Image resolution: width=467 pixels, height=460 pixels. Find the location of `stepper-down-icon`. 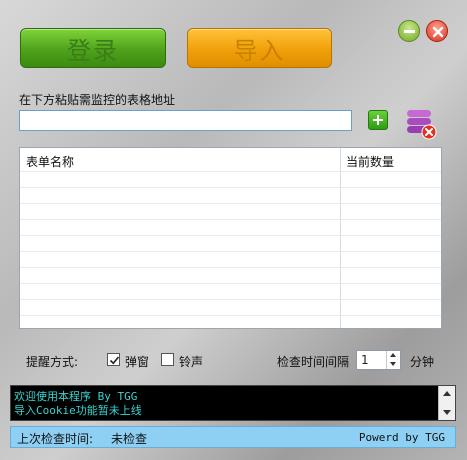

stepper-down-icon is located at coordinates (393, 364).